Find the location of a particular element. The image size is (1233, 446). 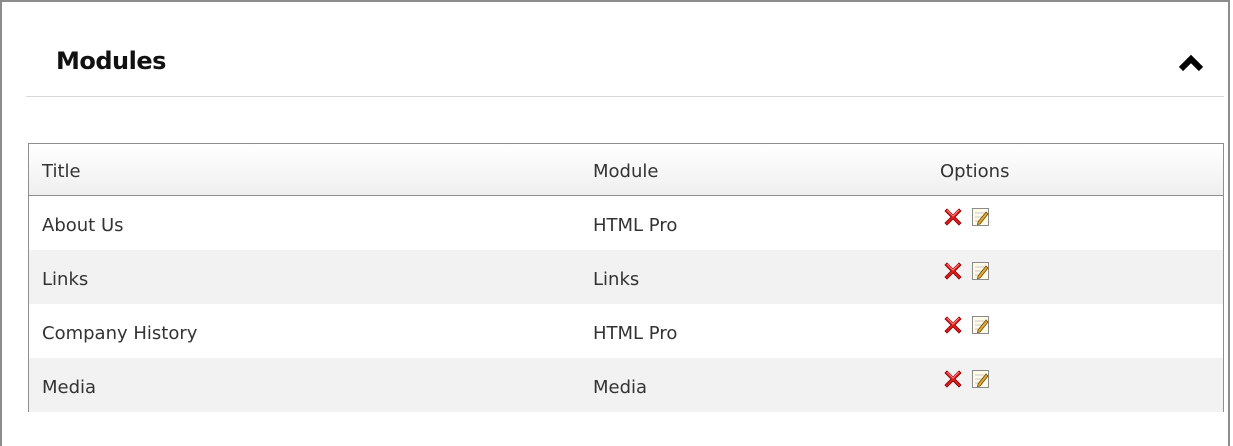

row-module: Links is located at coordinates (616, 279).